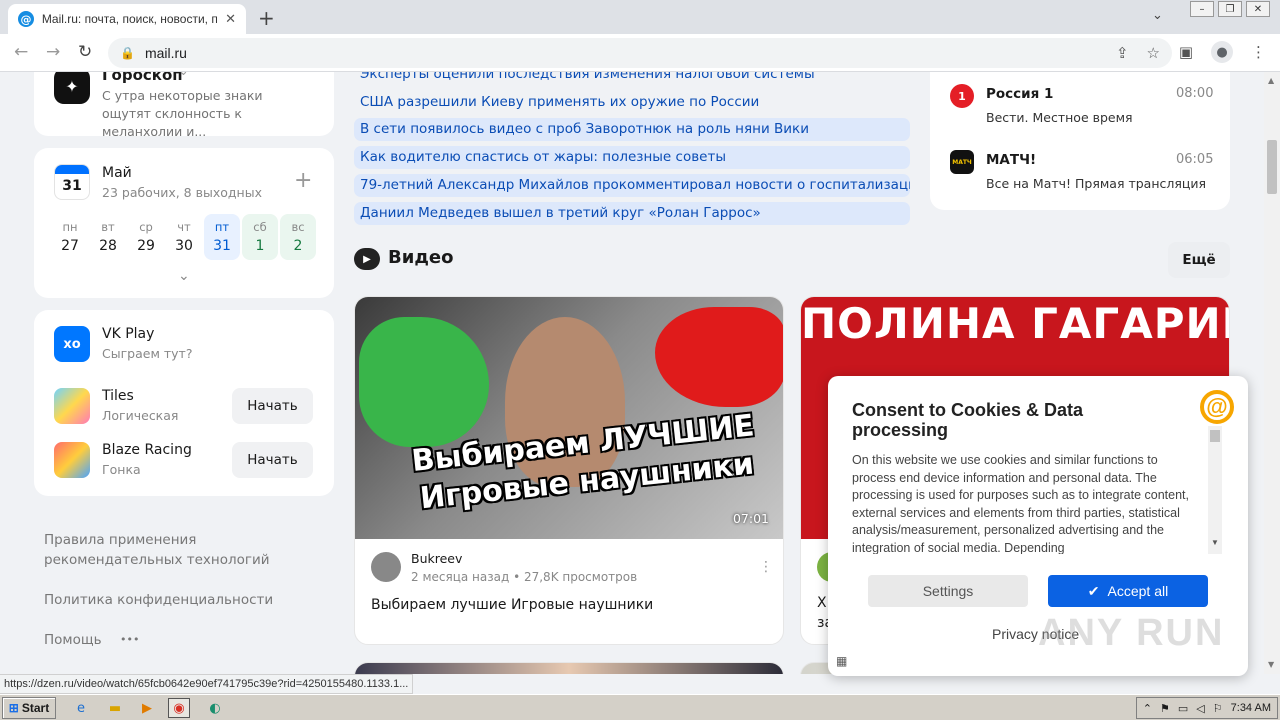 The height and width of the screenshot is (720, 1280). I want to click on clock-time: 7:34 AM, so click(1251, 708).